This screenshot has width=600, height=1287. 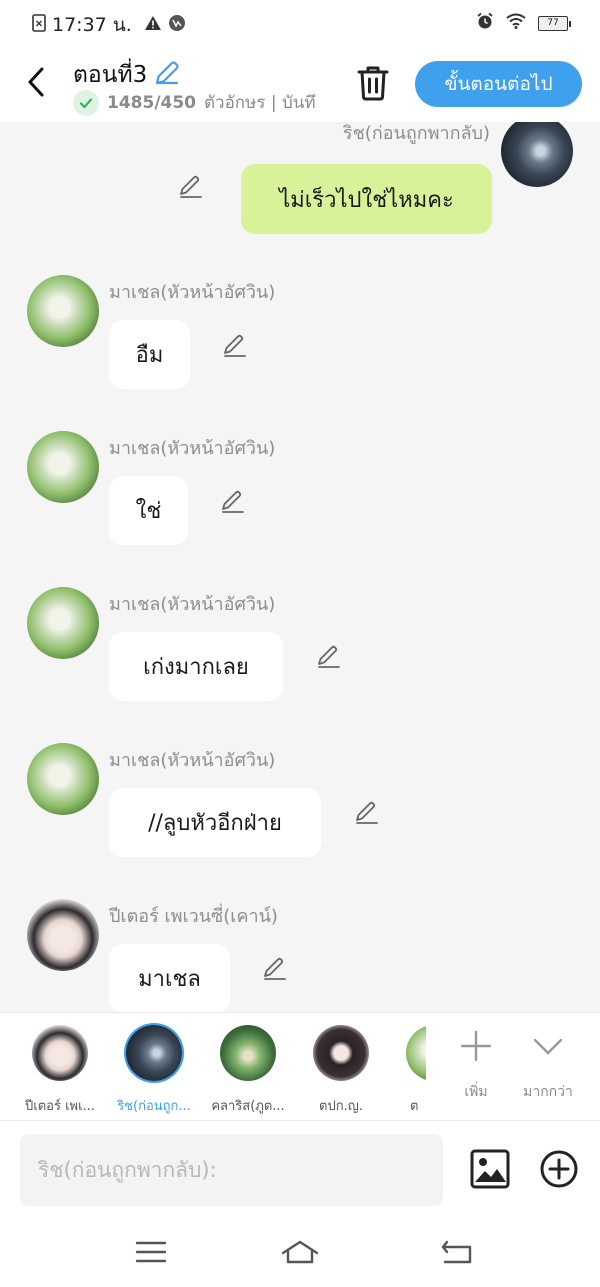 I want to click on delete-button, so click(x=373, y=83).